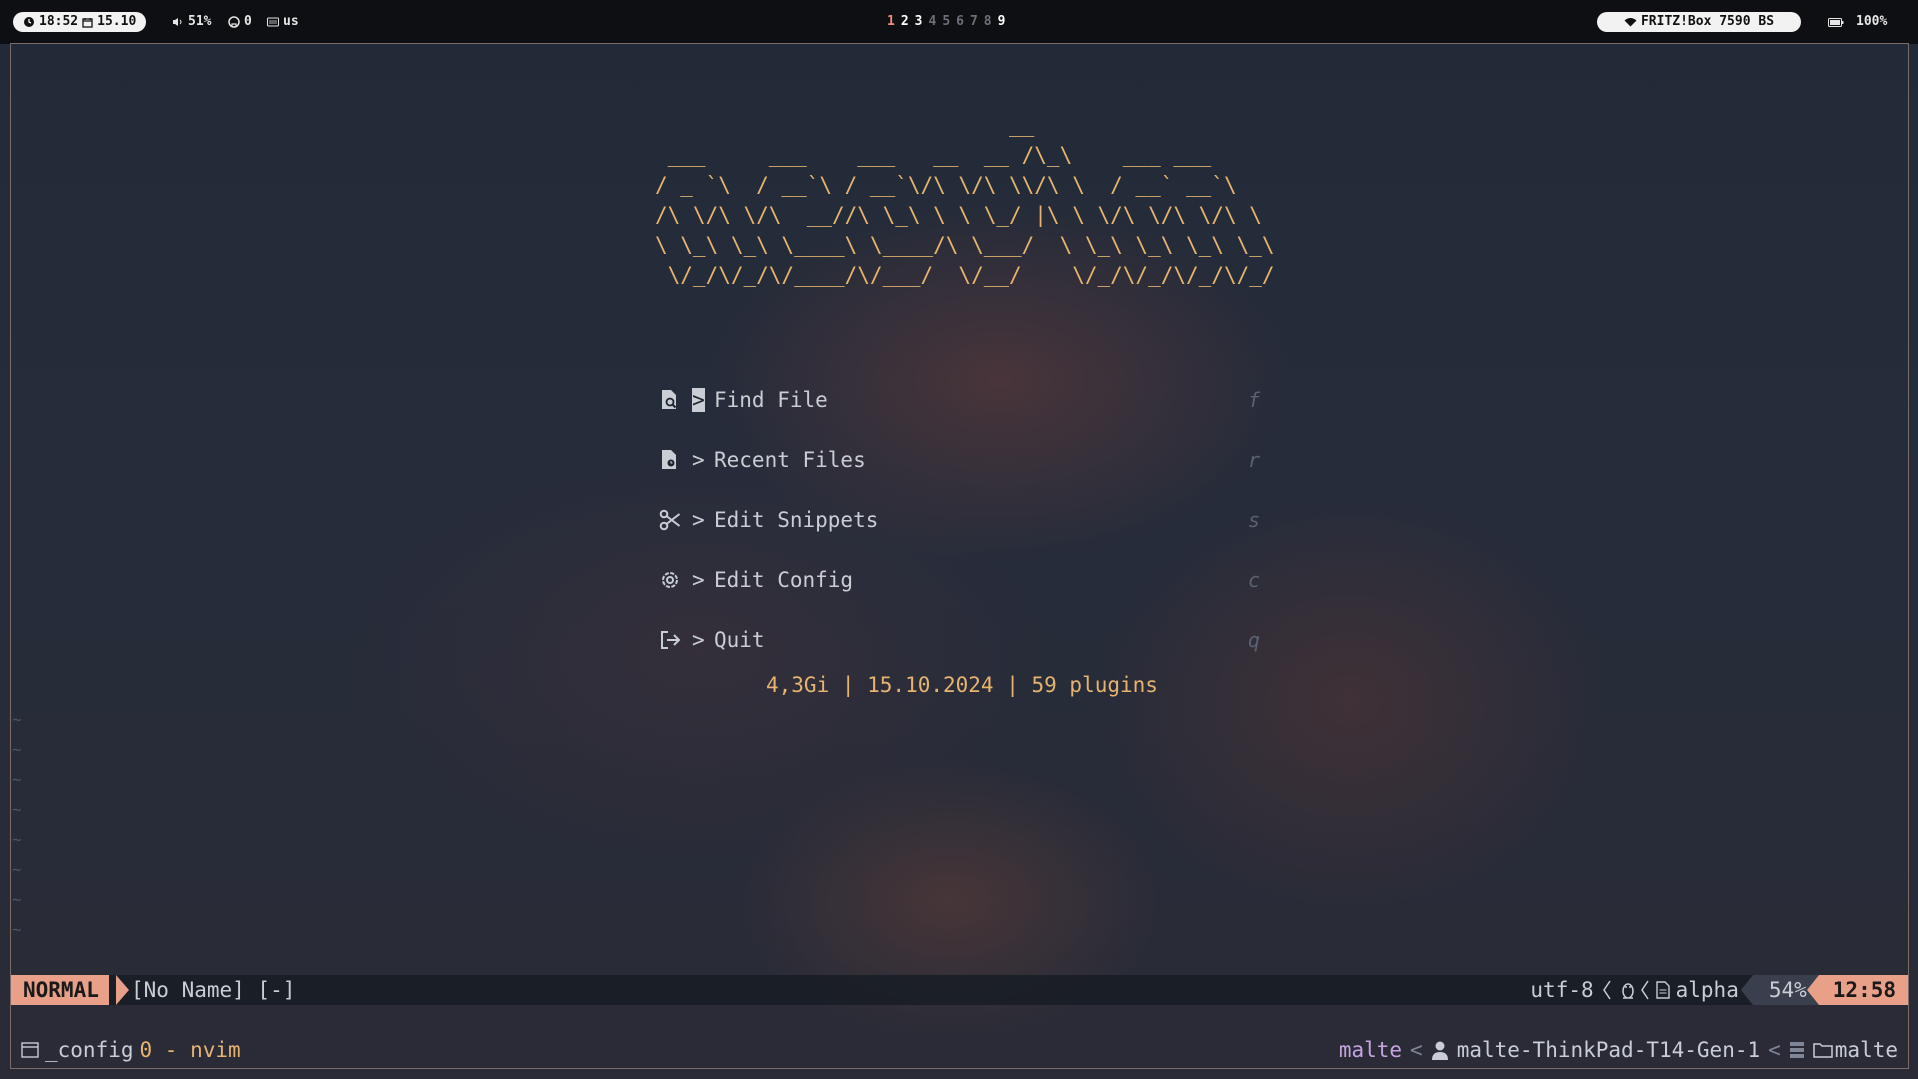 The height and width of the screenshot is (1079, 1918). I want to click on menu-shortcut-key: f, so click(1254, 400).